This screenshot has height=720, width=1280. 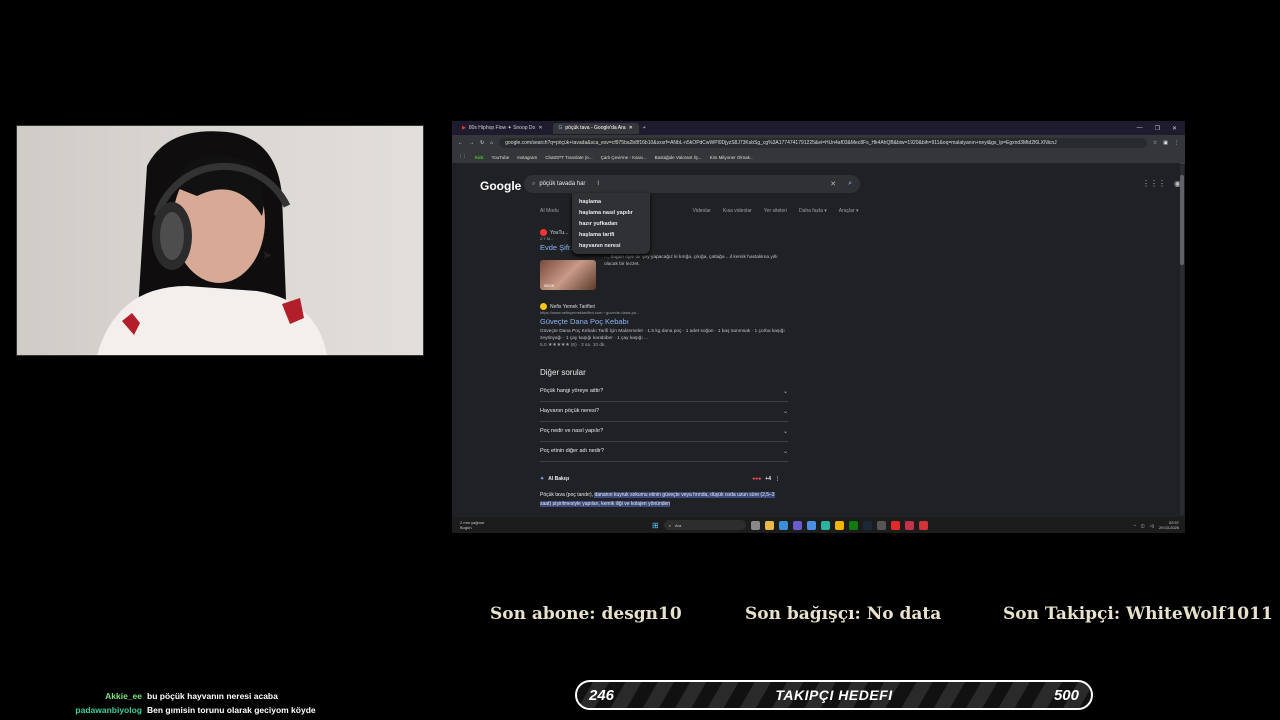 What do you see at coordinates (664, 431) in the screenshot?
I see `faq-item: Poç nedir ve nasıl yapılır? ⌄` at bounding box center [664, 431].